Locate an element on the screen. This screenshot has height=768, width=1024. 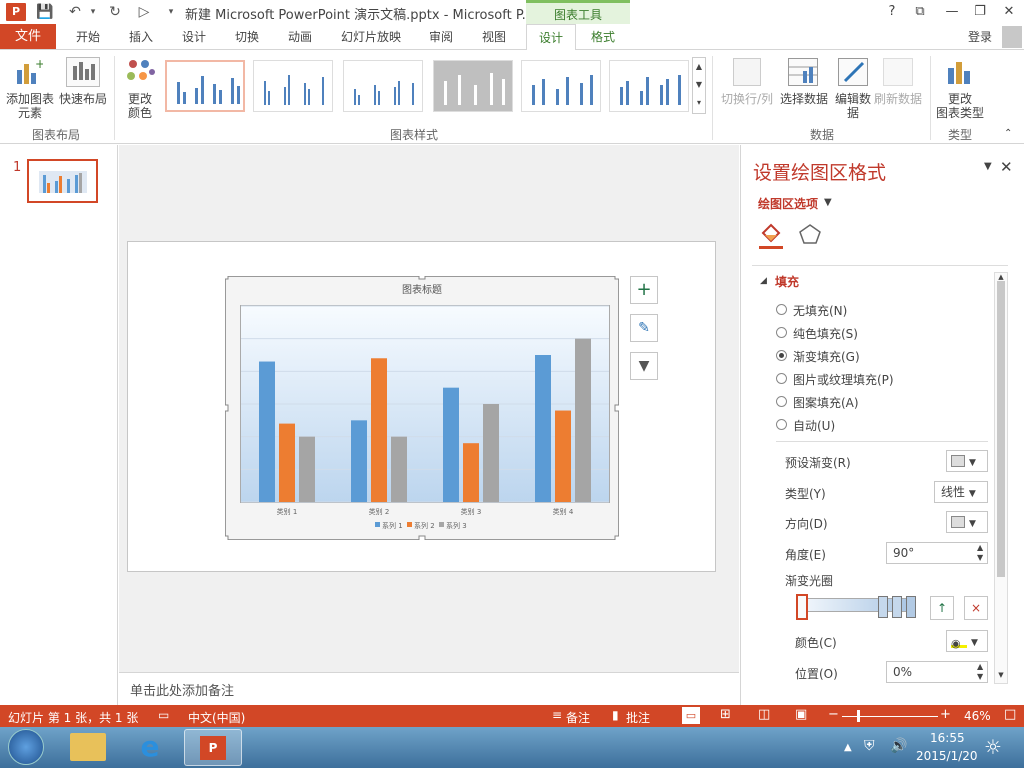
gallery-up-icon: ▲ is located at coordinates (699, 67).